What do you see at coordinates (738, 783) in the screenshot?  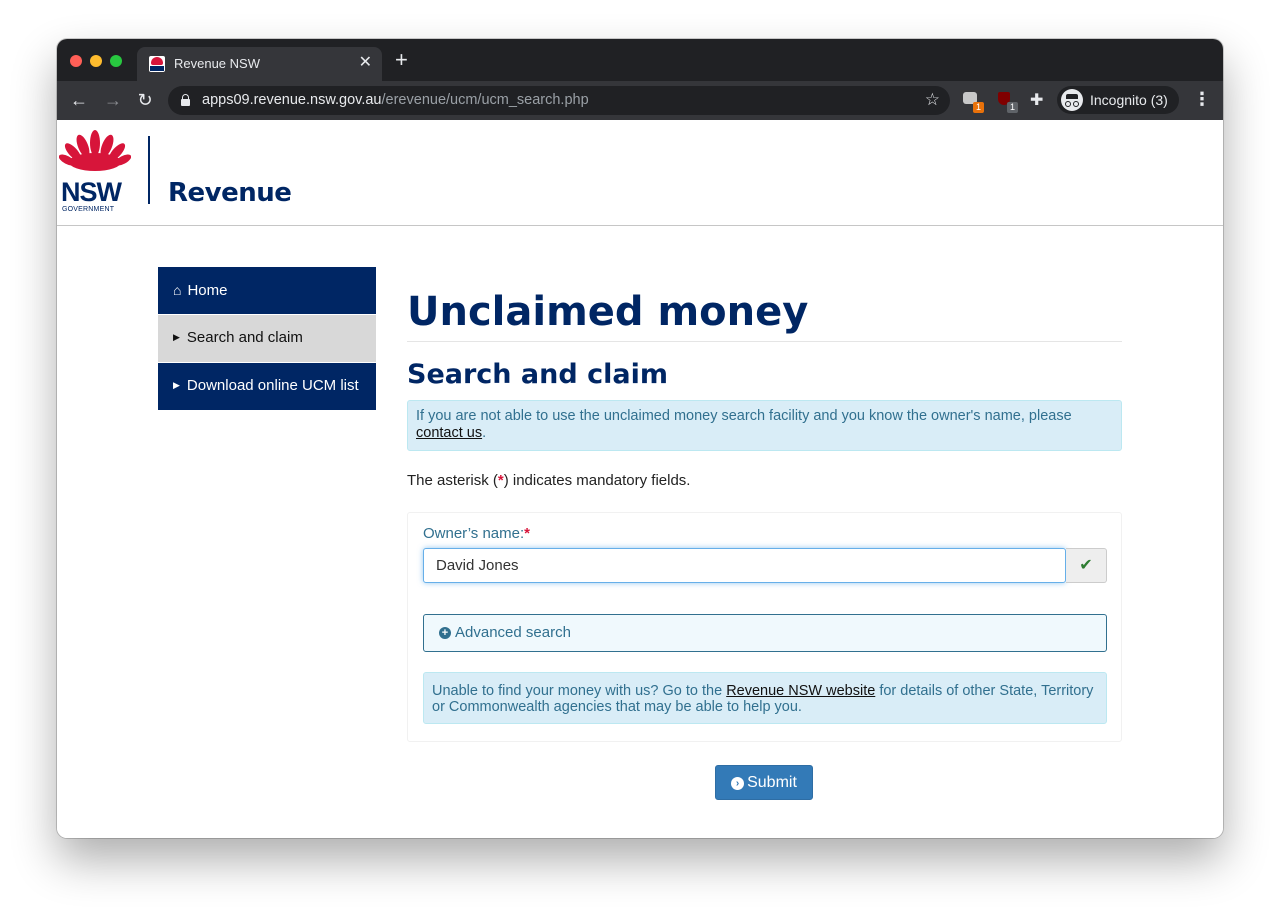 I see `chevron-right-circle-icon: ›` at bounding box center [738, 783].